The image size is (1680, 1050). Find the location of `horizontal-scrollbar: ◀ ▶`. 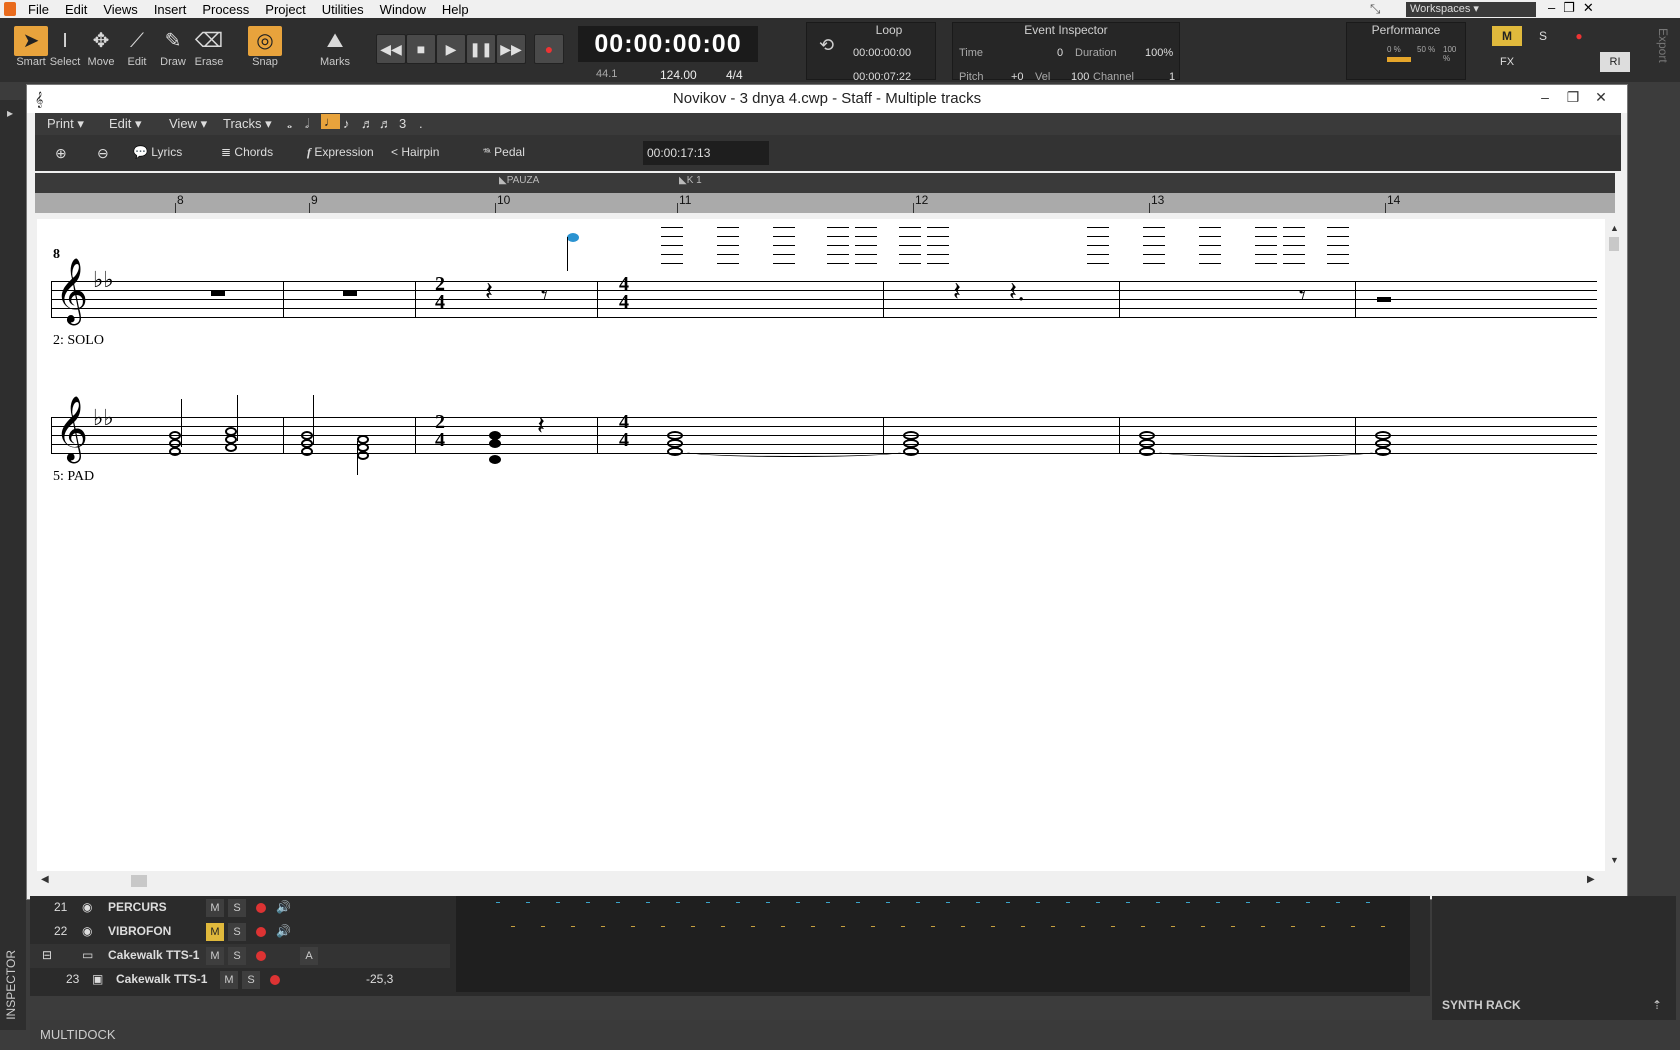

horizontal-scrollbar: ◀ ▶ is located at coordinates (821, 881).